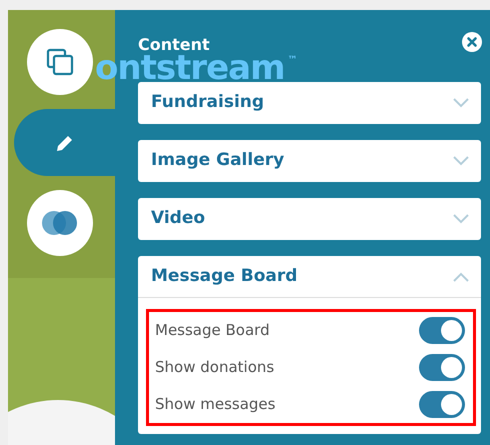  I want to click on accordion-header: Message Board, so click(224, 277).